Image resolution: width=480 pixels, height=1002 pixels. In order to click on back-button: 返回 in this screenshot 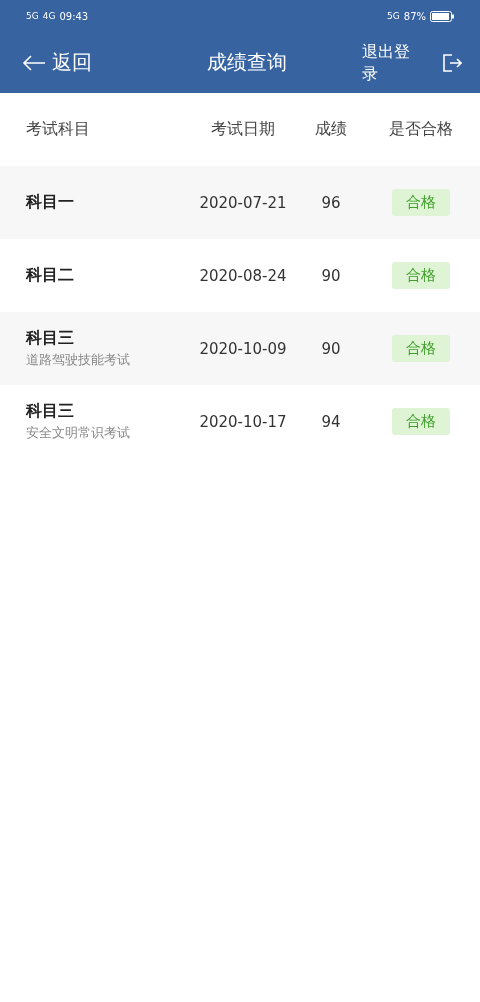, I will do `click(57, 62)`.